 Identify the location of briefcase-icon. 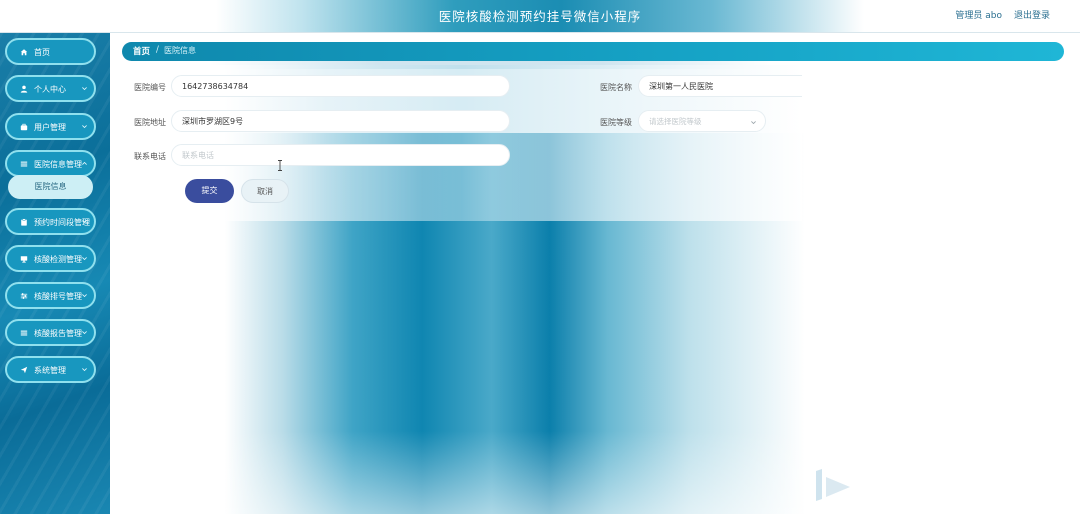
(24, 127).